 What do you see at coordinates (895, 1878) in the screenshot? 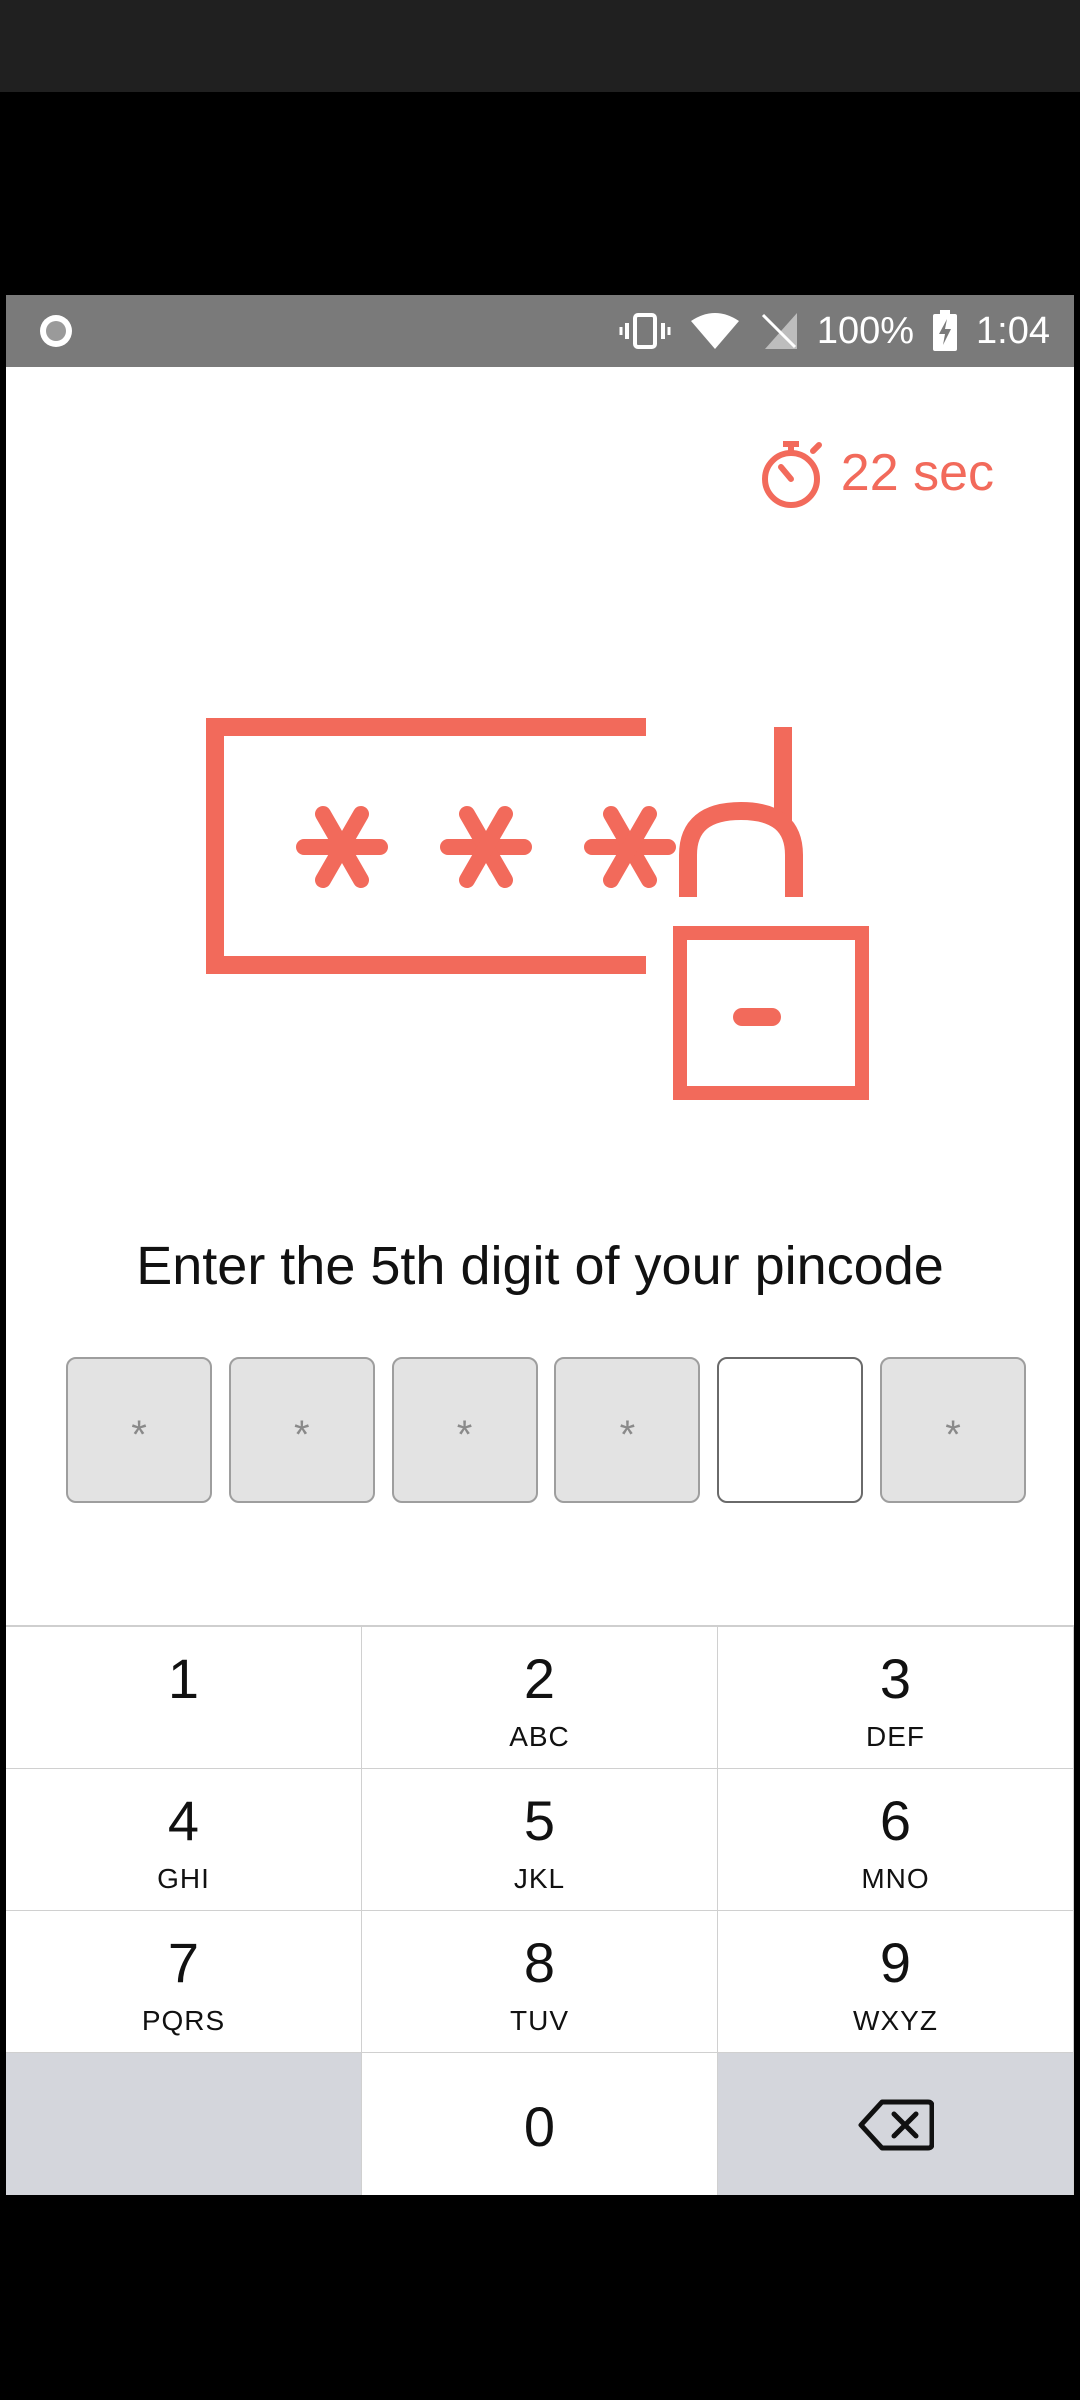
I see `key-letters: MNO` at bounding box center [895, 1878].